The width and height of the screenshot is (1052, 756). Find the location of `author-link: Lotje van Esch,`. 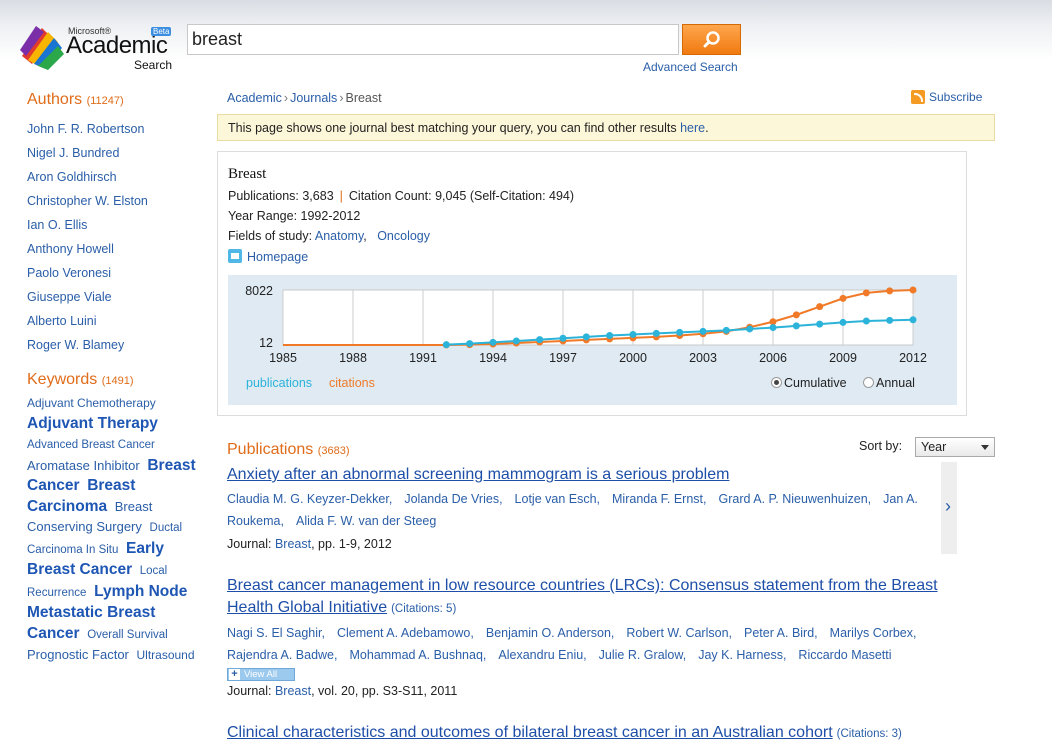

author-link: Lotje van Esch, is located at coordinates (557, 499).